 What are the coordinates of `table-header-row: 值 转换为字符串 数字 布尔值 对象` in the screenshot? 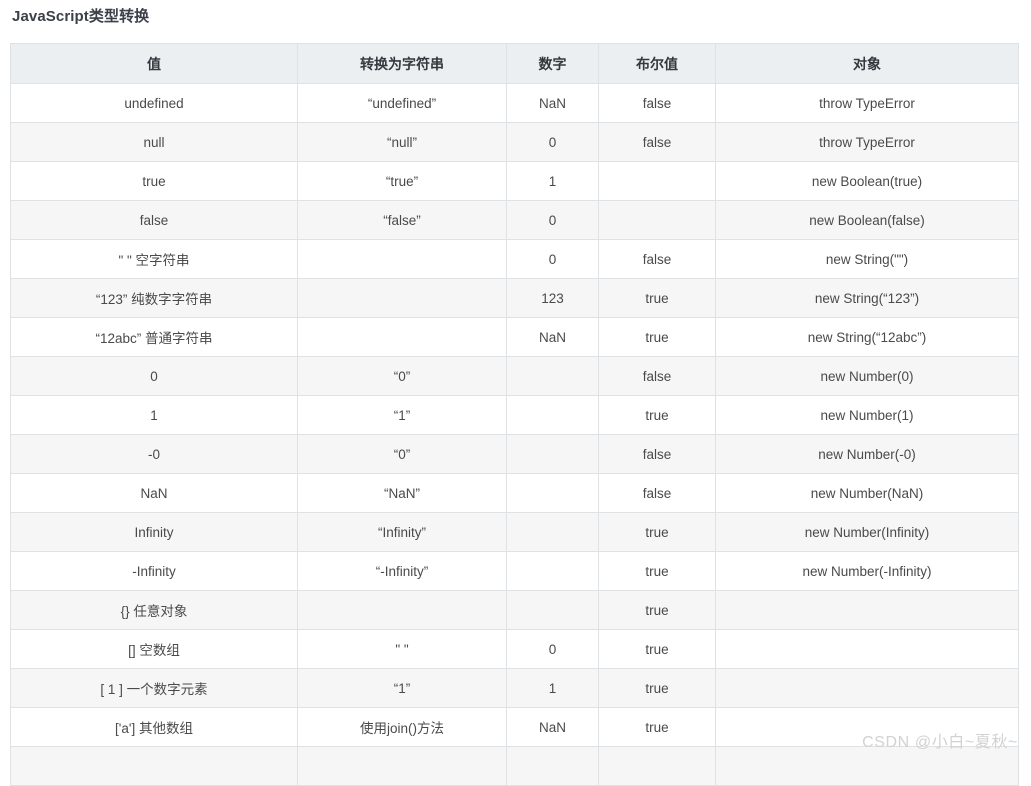 It's located at (514, 63).